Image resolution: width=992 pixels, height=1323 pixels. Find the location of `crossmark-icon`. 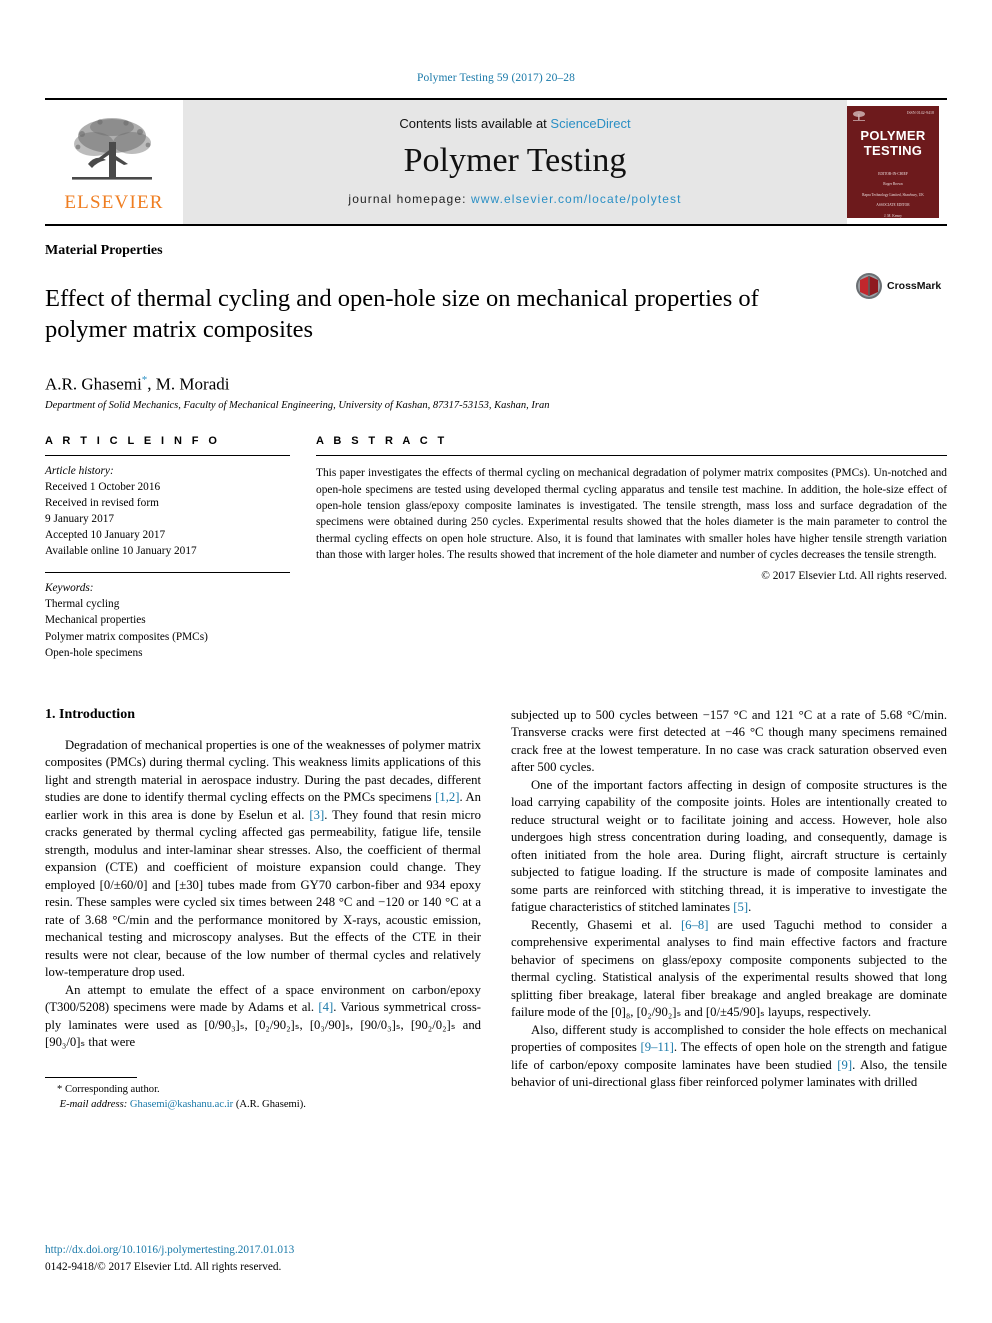

crossmark-icon is located at coordinates (869, 286).